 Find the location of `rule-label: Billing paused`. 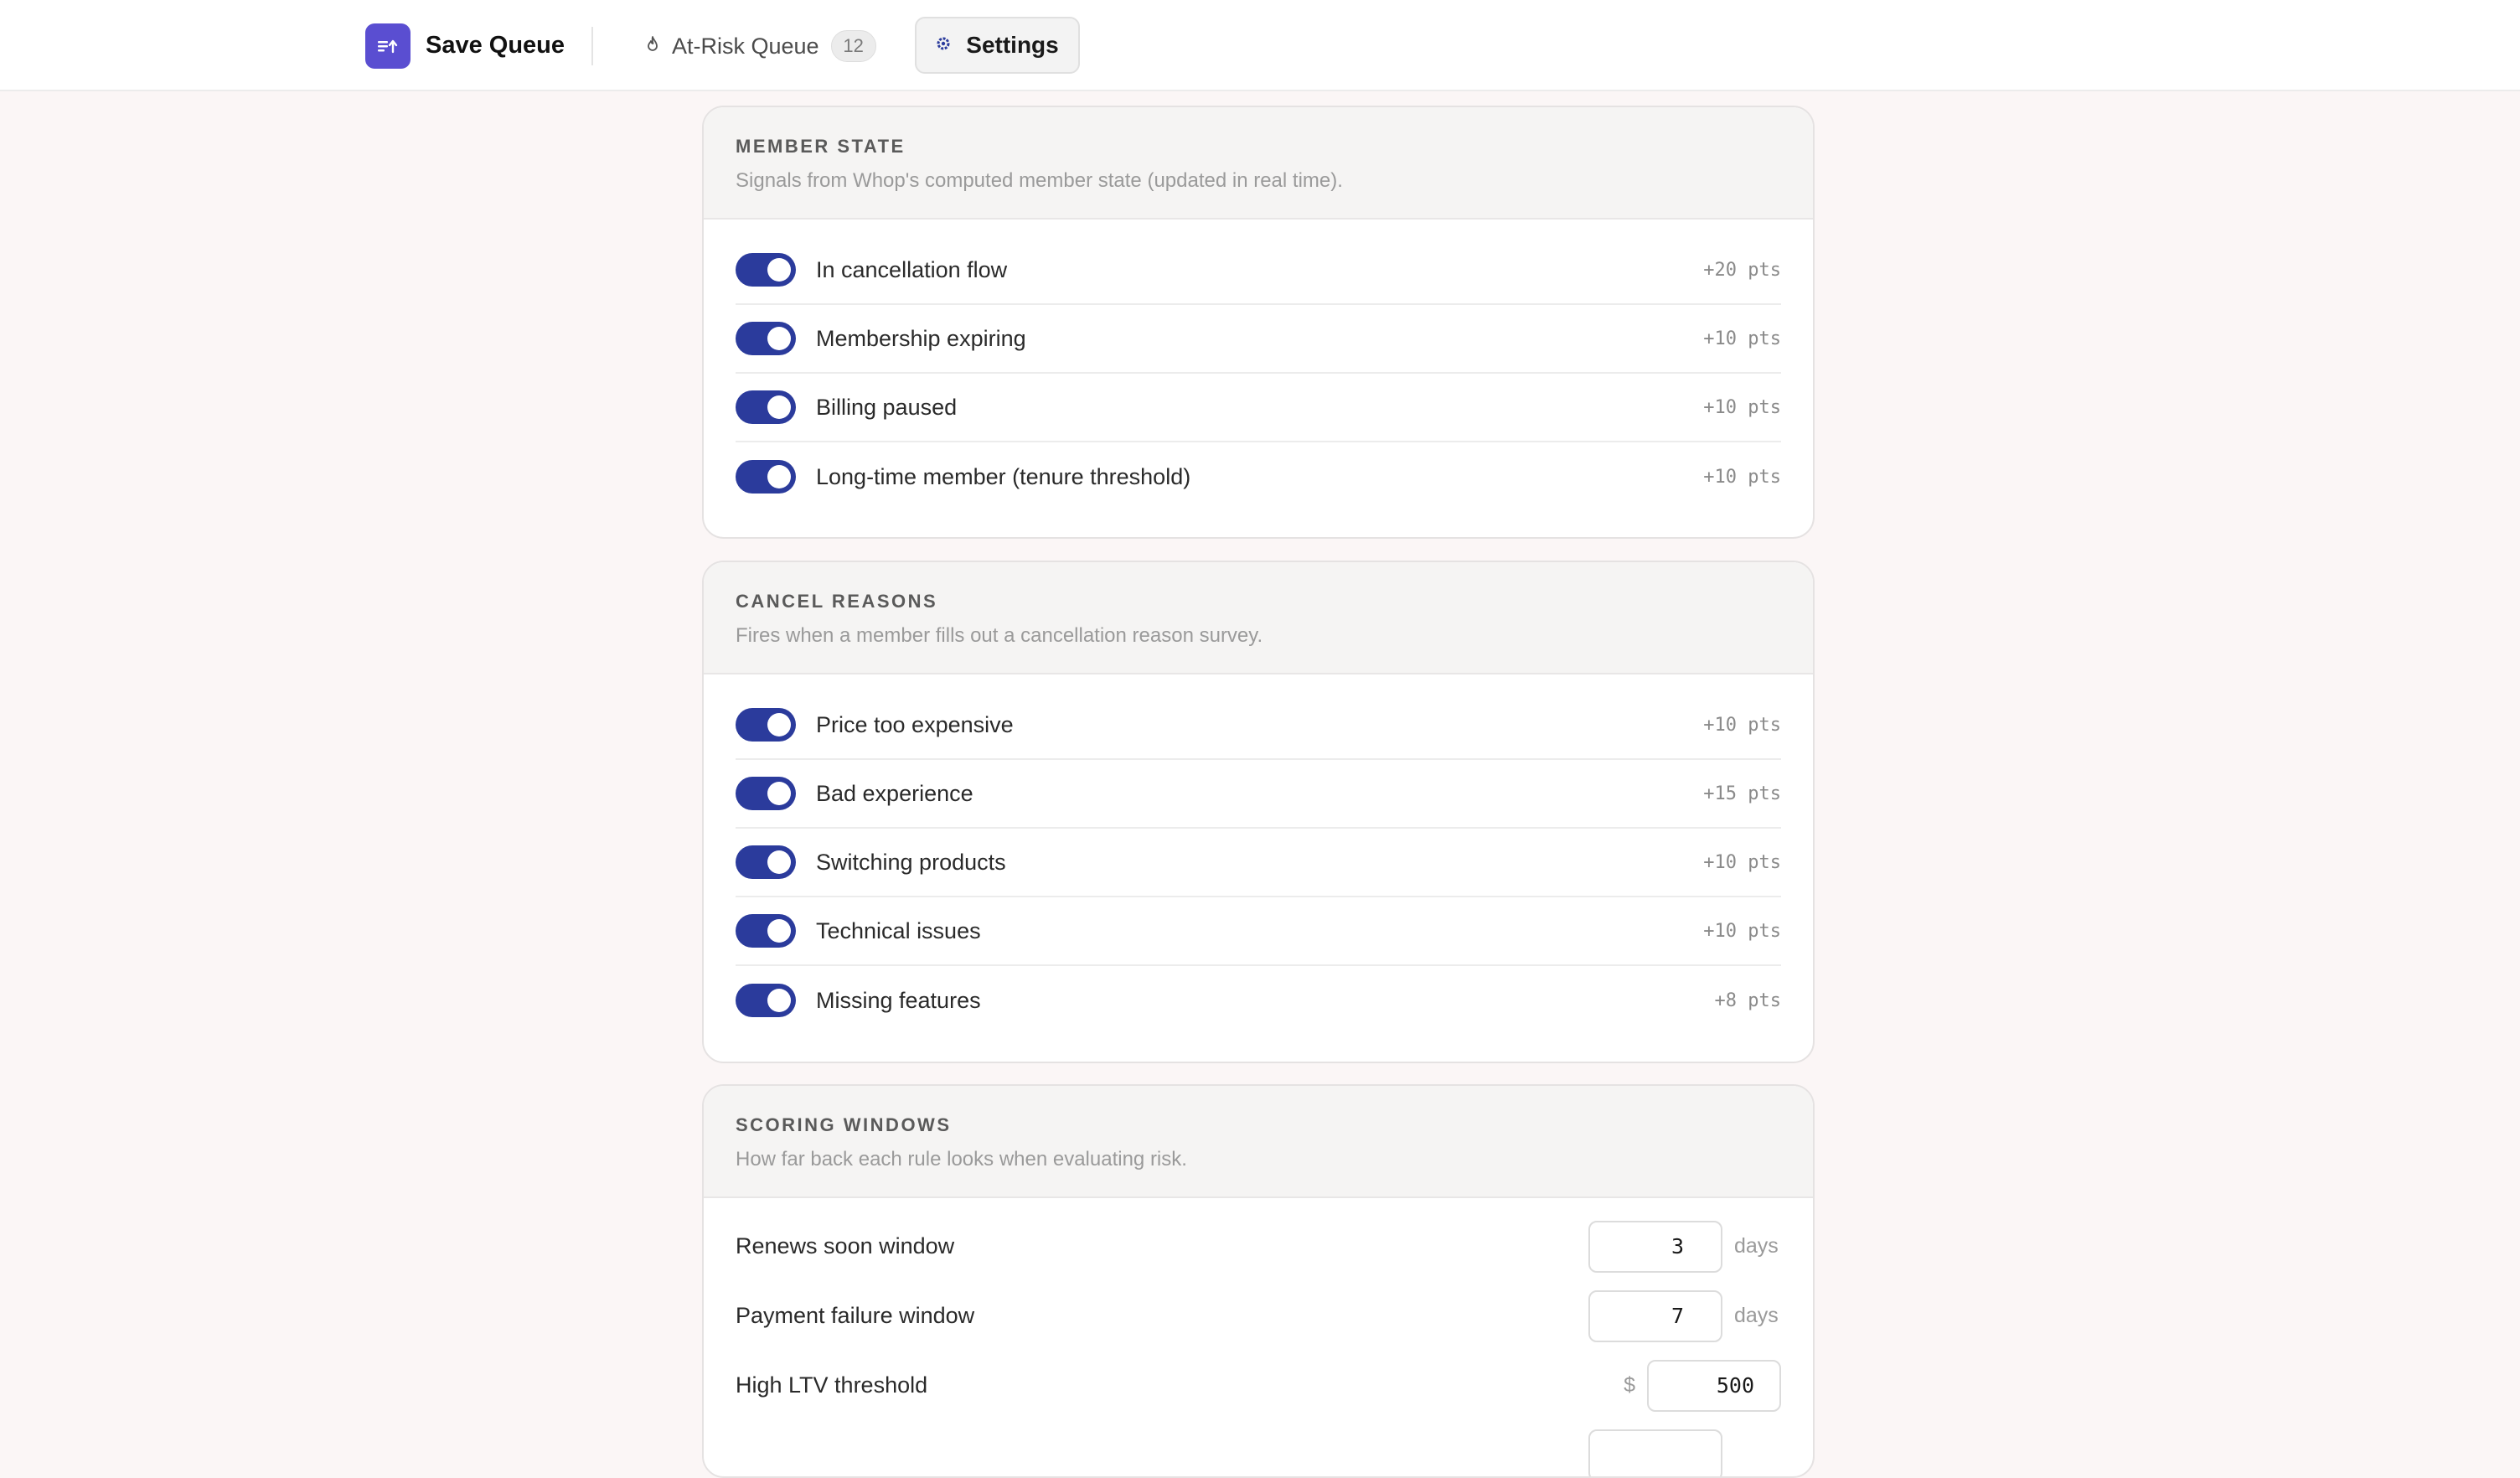

rule-label: Billing paused is located at coordinates (1259, 408).